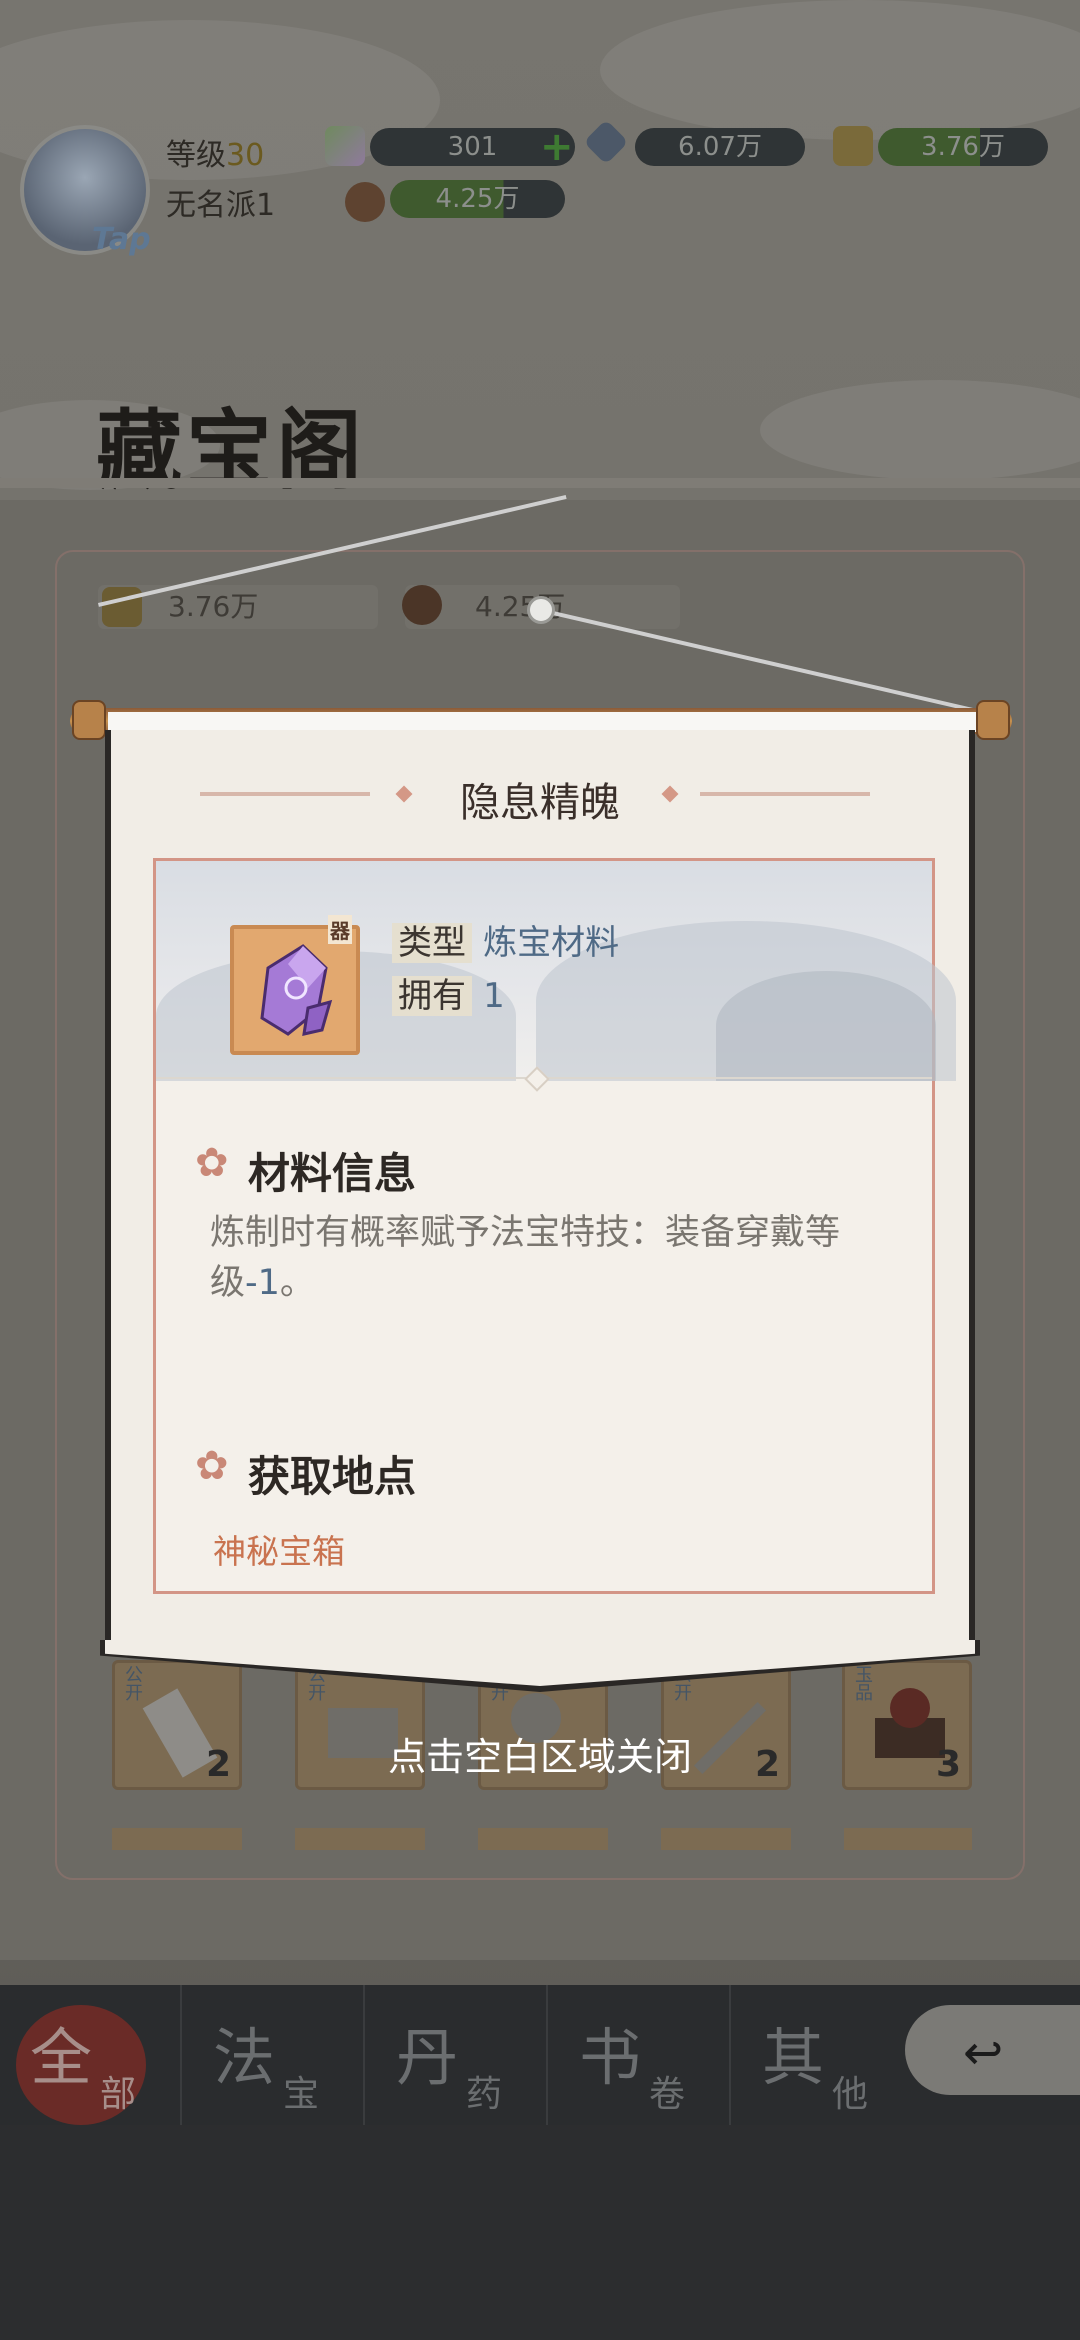  I want to click on level-label: 等级30, so click(215, 155).